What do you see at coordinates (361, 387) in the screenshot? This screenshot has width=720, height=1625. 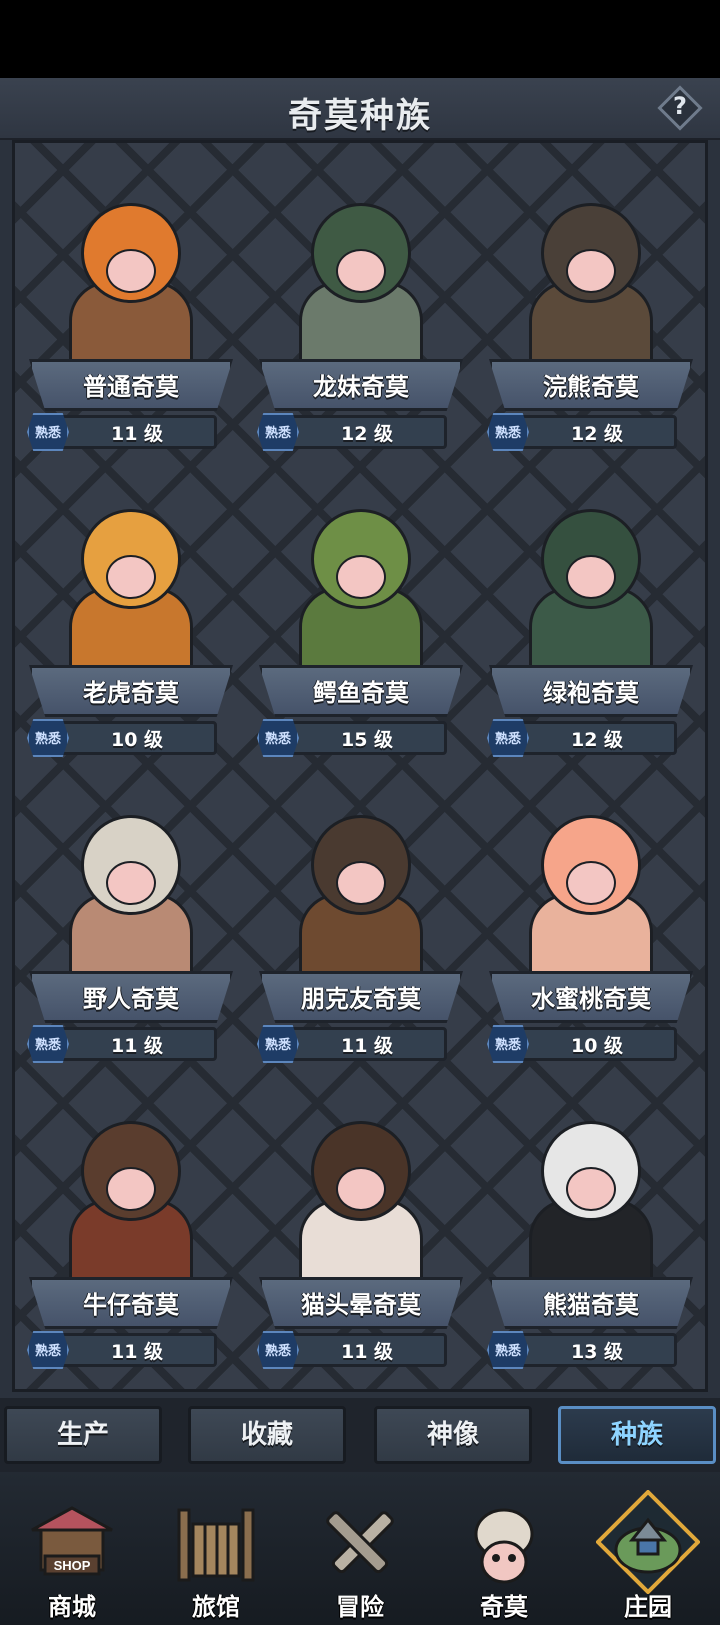 I see `race-name: 龙妹奇莫` at bounding box center [361, 387].